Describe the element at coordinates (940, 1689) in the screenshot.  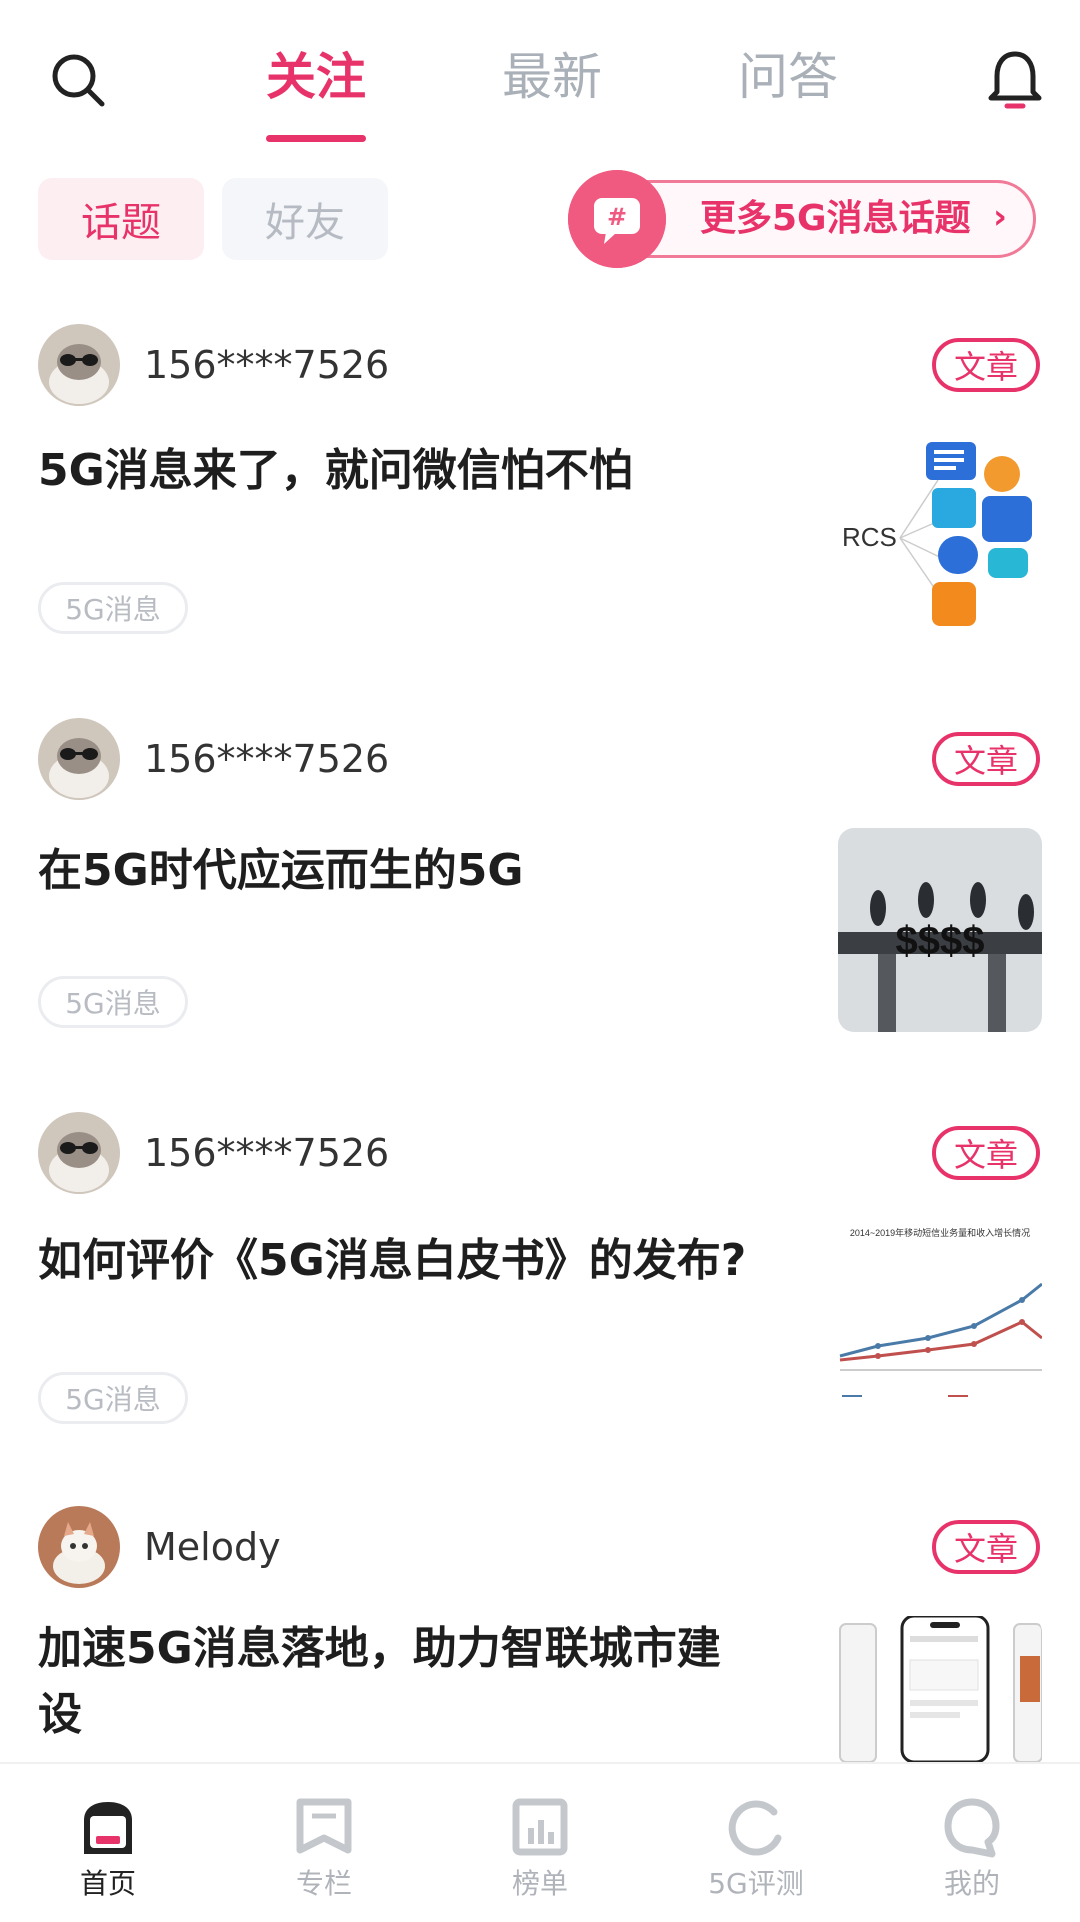
I see `phone-screens-thumbnail` at that location.